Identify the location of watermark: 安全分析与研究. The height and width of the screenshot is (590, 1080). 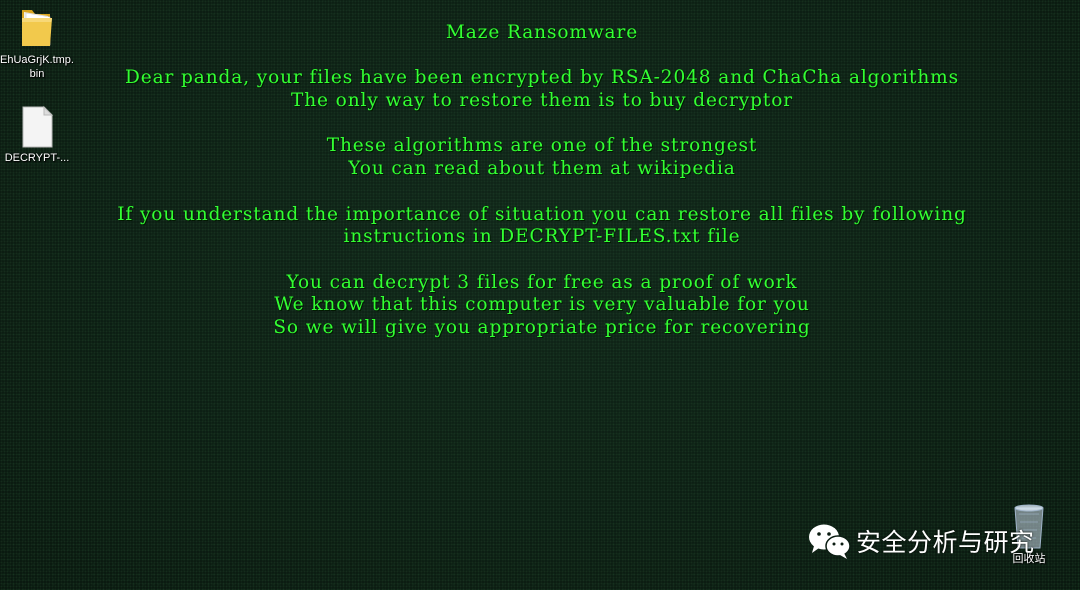
(920, 541).